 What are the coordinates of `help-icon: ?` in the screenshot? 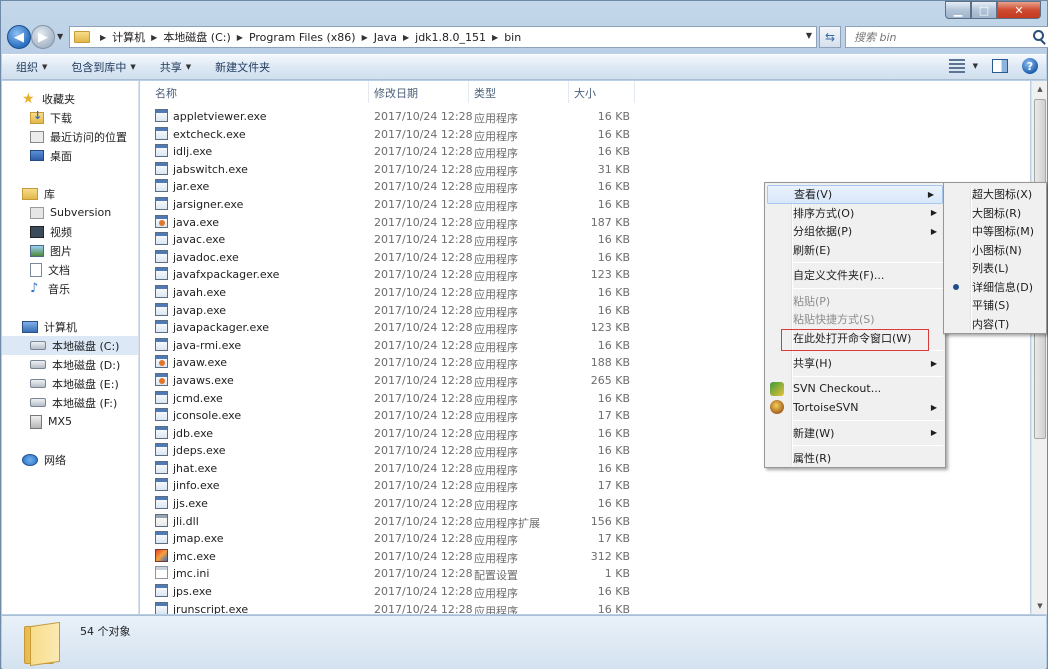 It's located at (1030, 66).